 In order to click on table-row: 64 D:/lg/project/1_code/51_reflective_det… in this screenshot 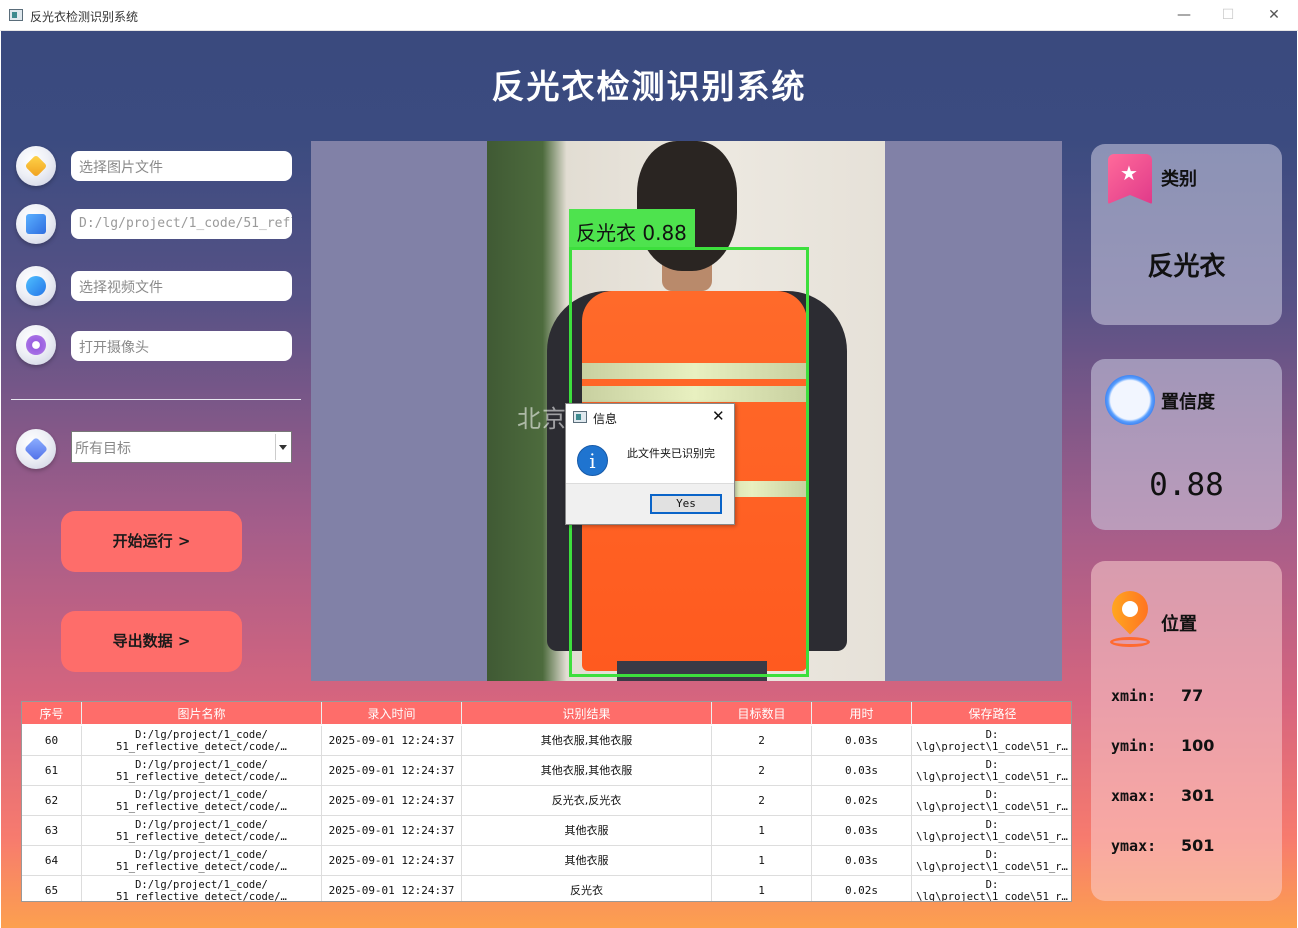, I will do `click(546, 861)`.